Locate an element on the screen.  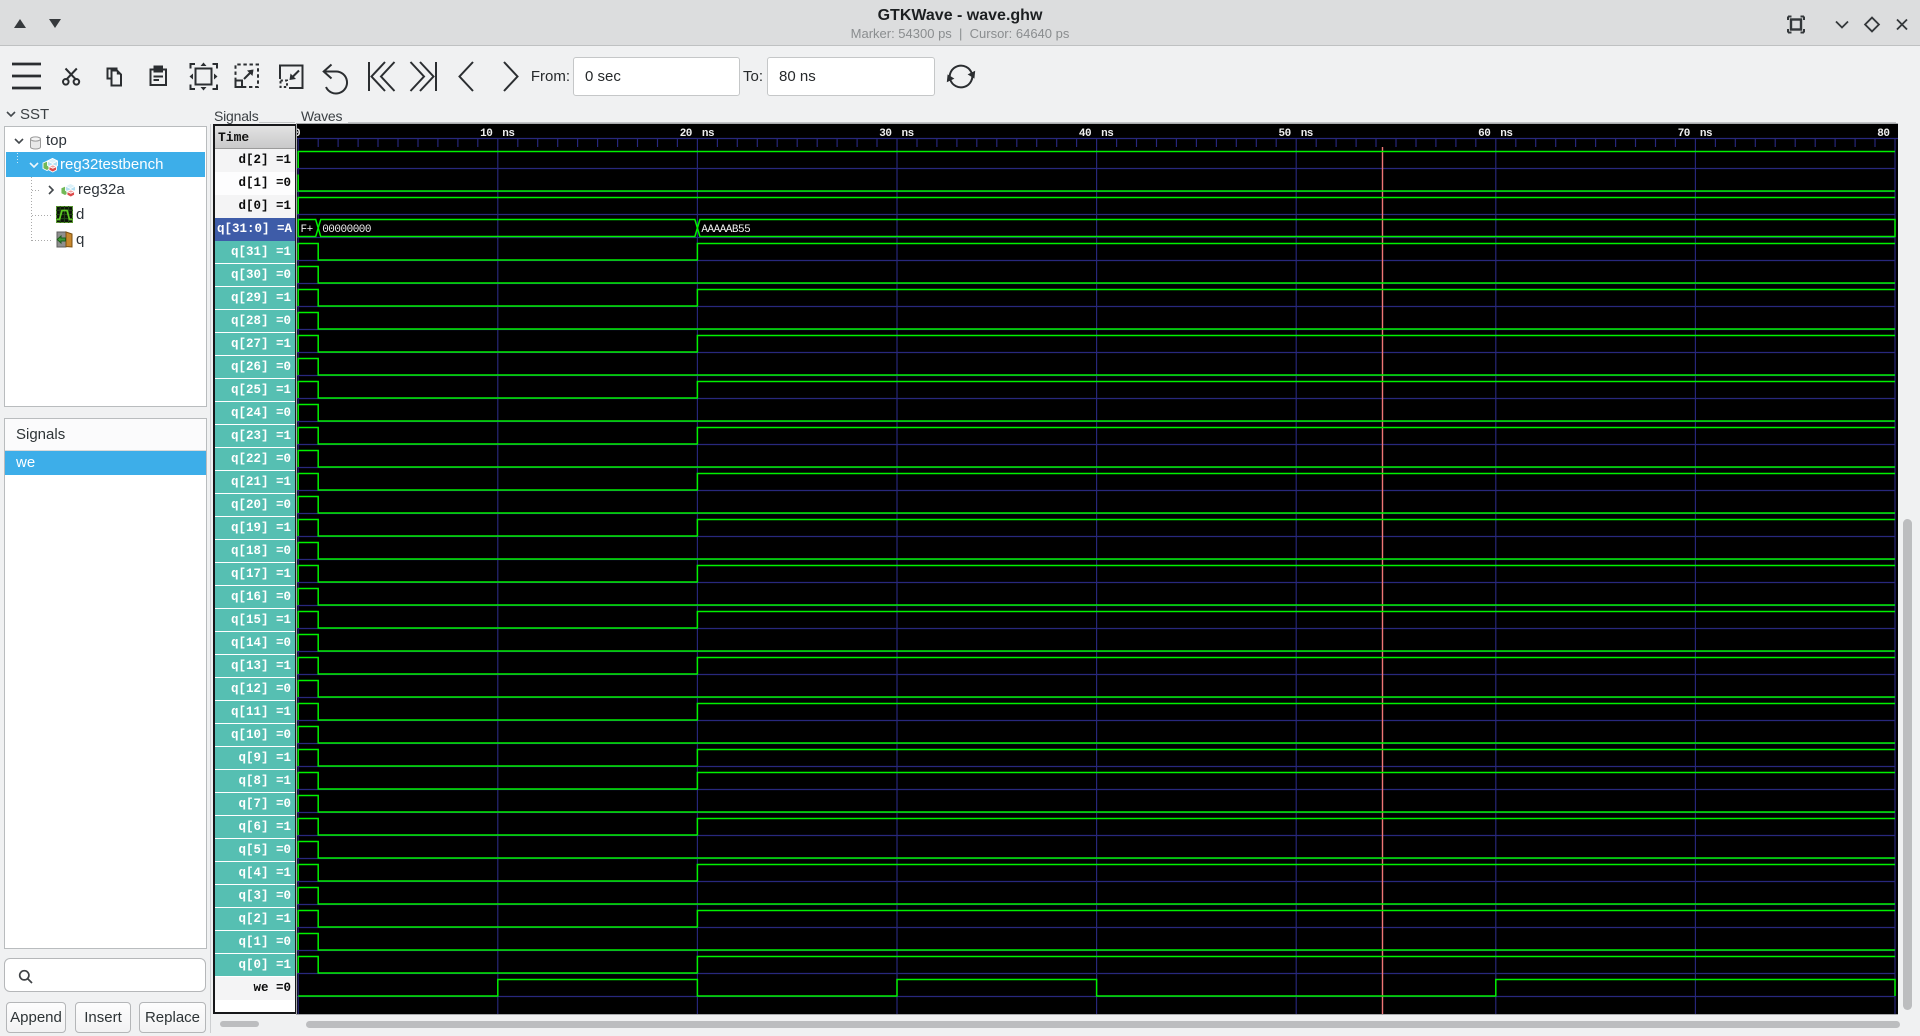
svg-text: 40 is located at coordinates (1085, 134).